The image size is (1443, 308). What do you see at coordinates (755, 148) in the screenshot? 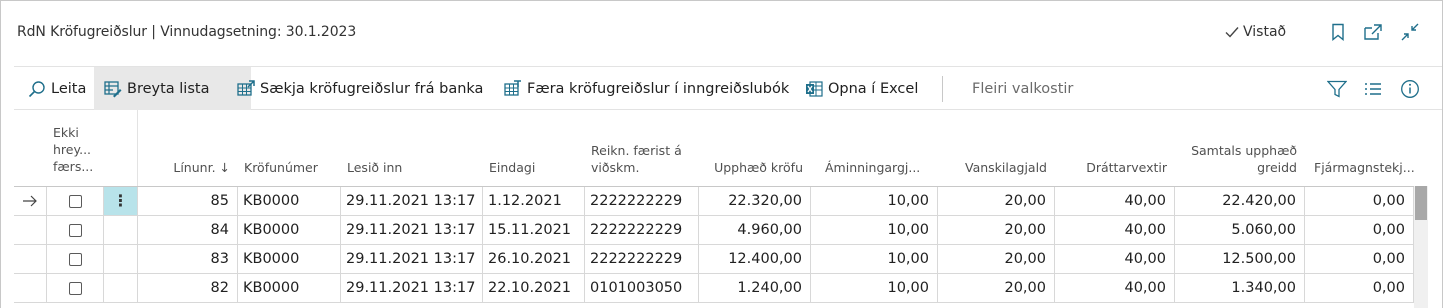
I see `col-header-claim-amount: Upphæð kröfu` at bounding box center [755, 148].